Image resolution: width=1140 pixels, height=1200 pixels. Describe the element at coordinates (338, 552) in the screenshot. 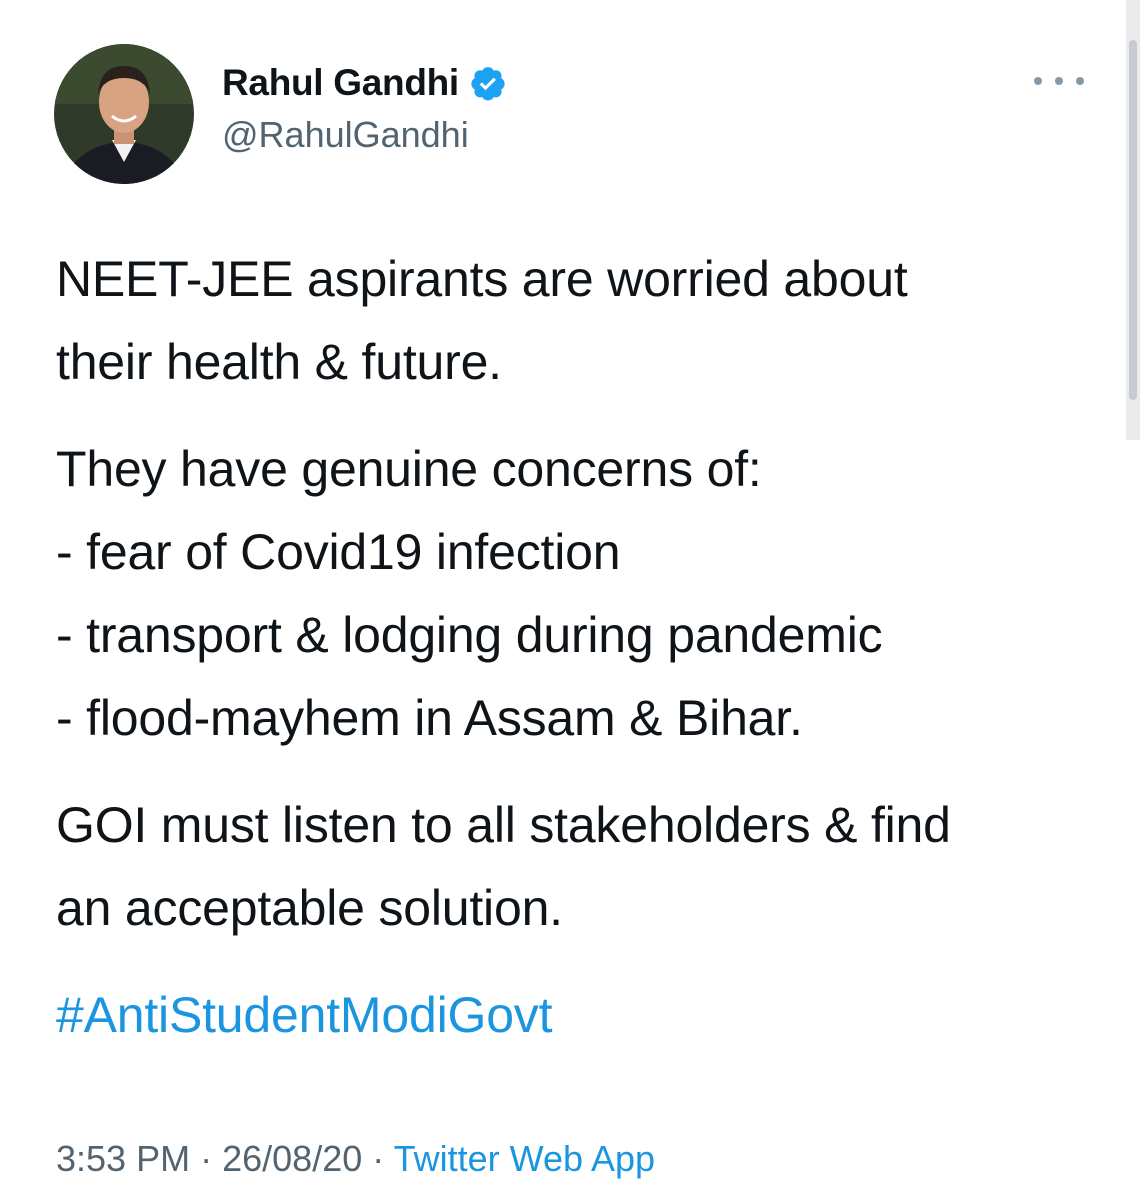

I see `tweet-line: - fear of Covid19 infection` at that location.